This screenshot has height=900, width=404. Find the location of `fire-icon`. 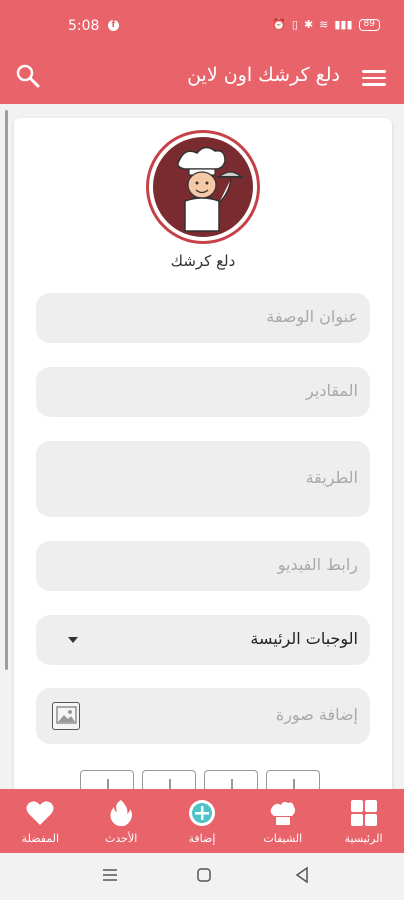

fire-icon is located at coordinates (121, 813).